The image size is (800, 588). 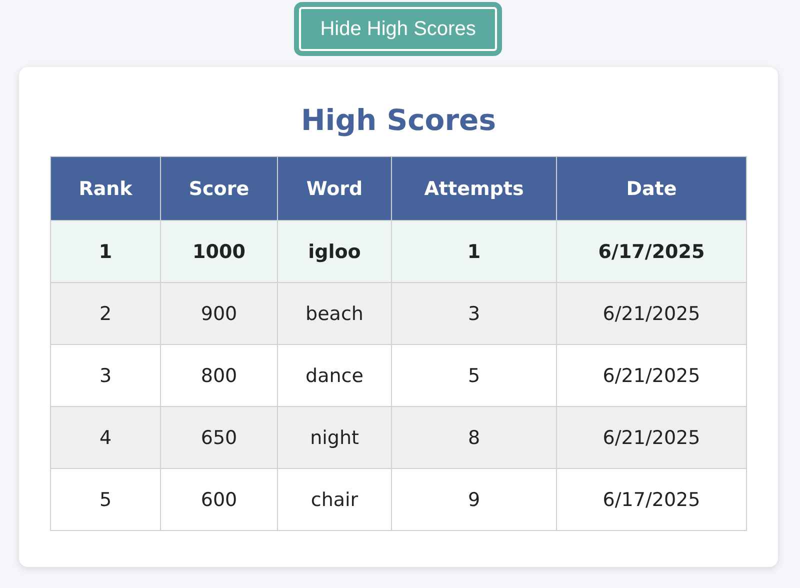 What do you see at coordinates (219, 499) in the screenshot?
I see `table-cell: 600` at bounding box center [219, 499].